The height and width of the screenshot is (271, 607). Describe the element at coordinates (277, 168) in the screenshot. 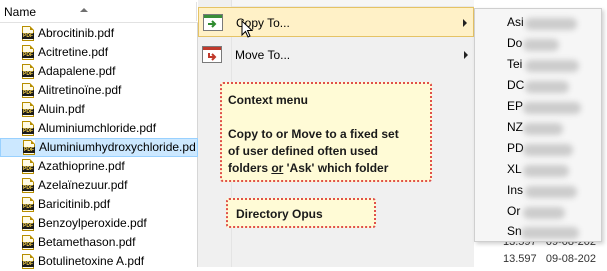

I see `callout-or-underlined: or` at that location.